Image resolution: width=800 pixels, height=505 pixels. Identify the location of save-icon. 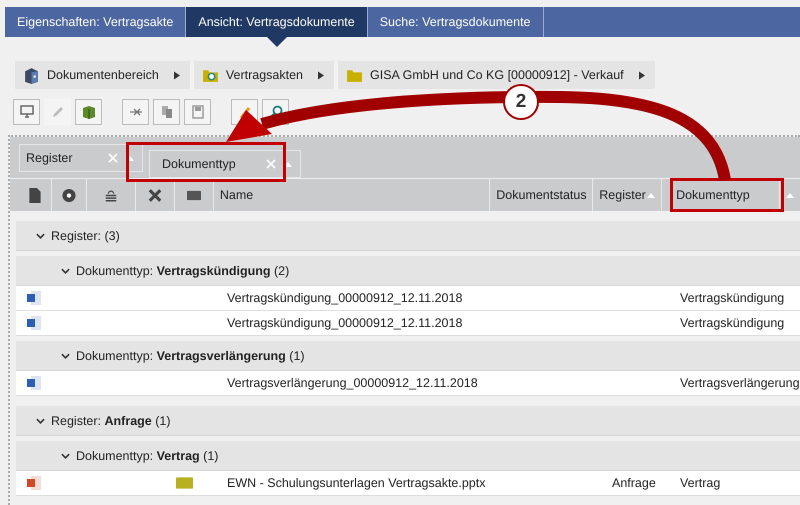
(198, 112).